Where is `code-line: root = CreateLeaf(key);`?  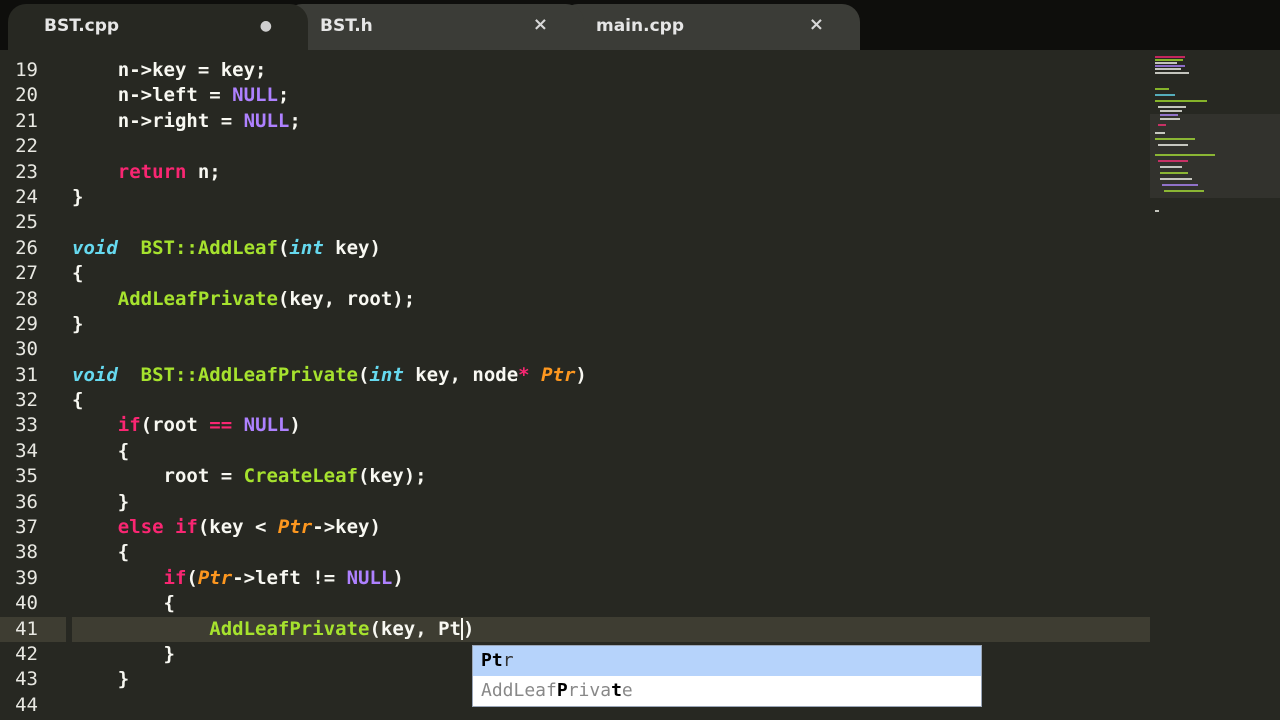
code-line: root = CreateLeaf(key); is located at coordinates (611, 476).